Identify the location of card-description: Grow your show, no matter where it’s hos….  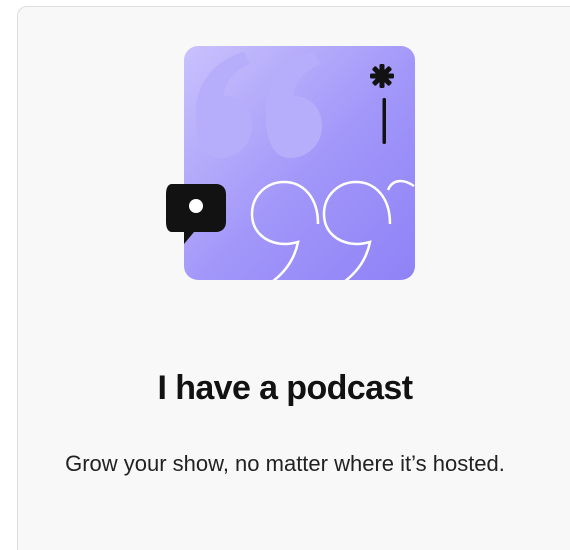
(285, 463).